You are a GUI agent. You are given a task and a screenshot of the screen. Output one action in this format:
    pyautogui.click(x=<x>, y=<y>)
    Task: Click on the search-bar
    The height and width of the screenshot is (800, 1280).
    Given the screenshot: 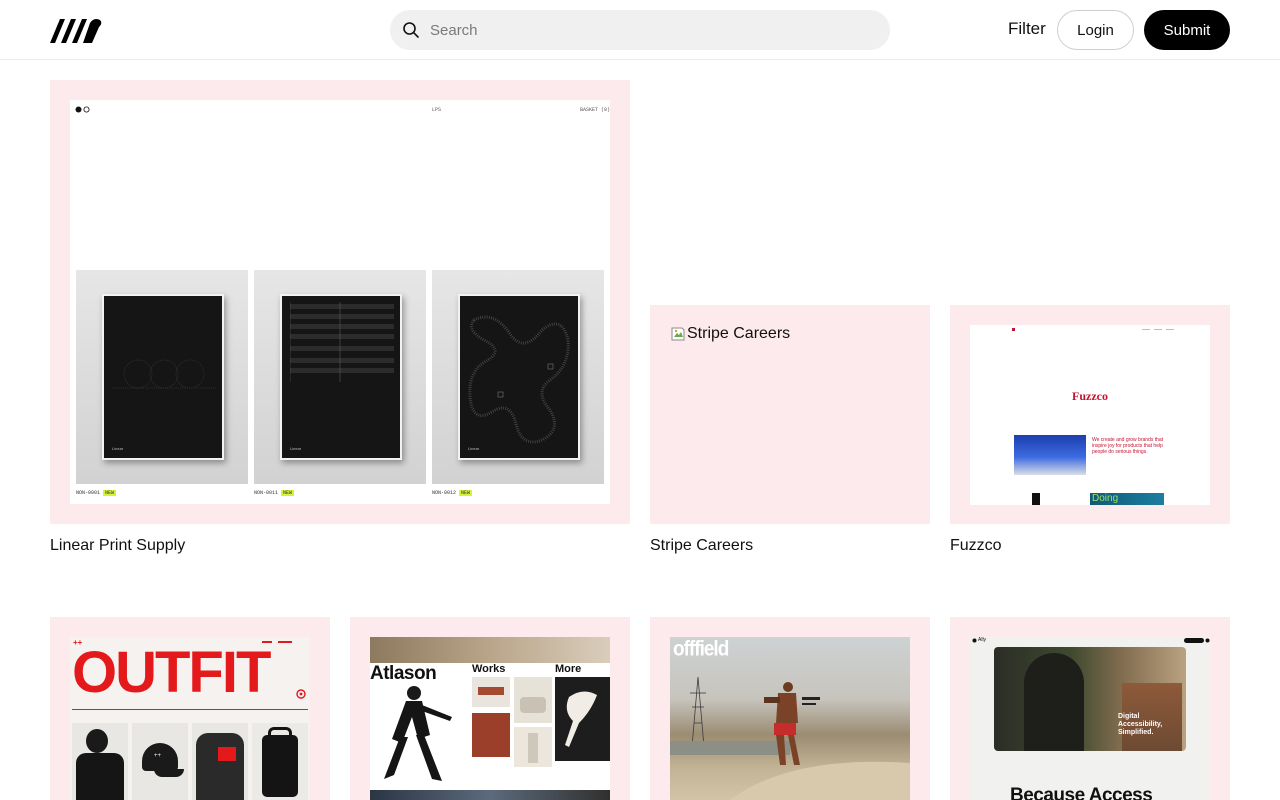 What is the action you would take?
    pyautogui.click(x=640, y=30)
    